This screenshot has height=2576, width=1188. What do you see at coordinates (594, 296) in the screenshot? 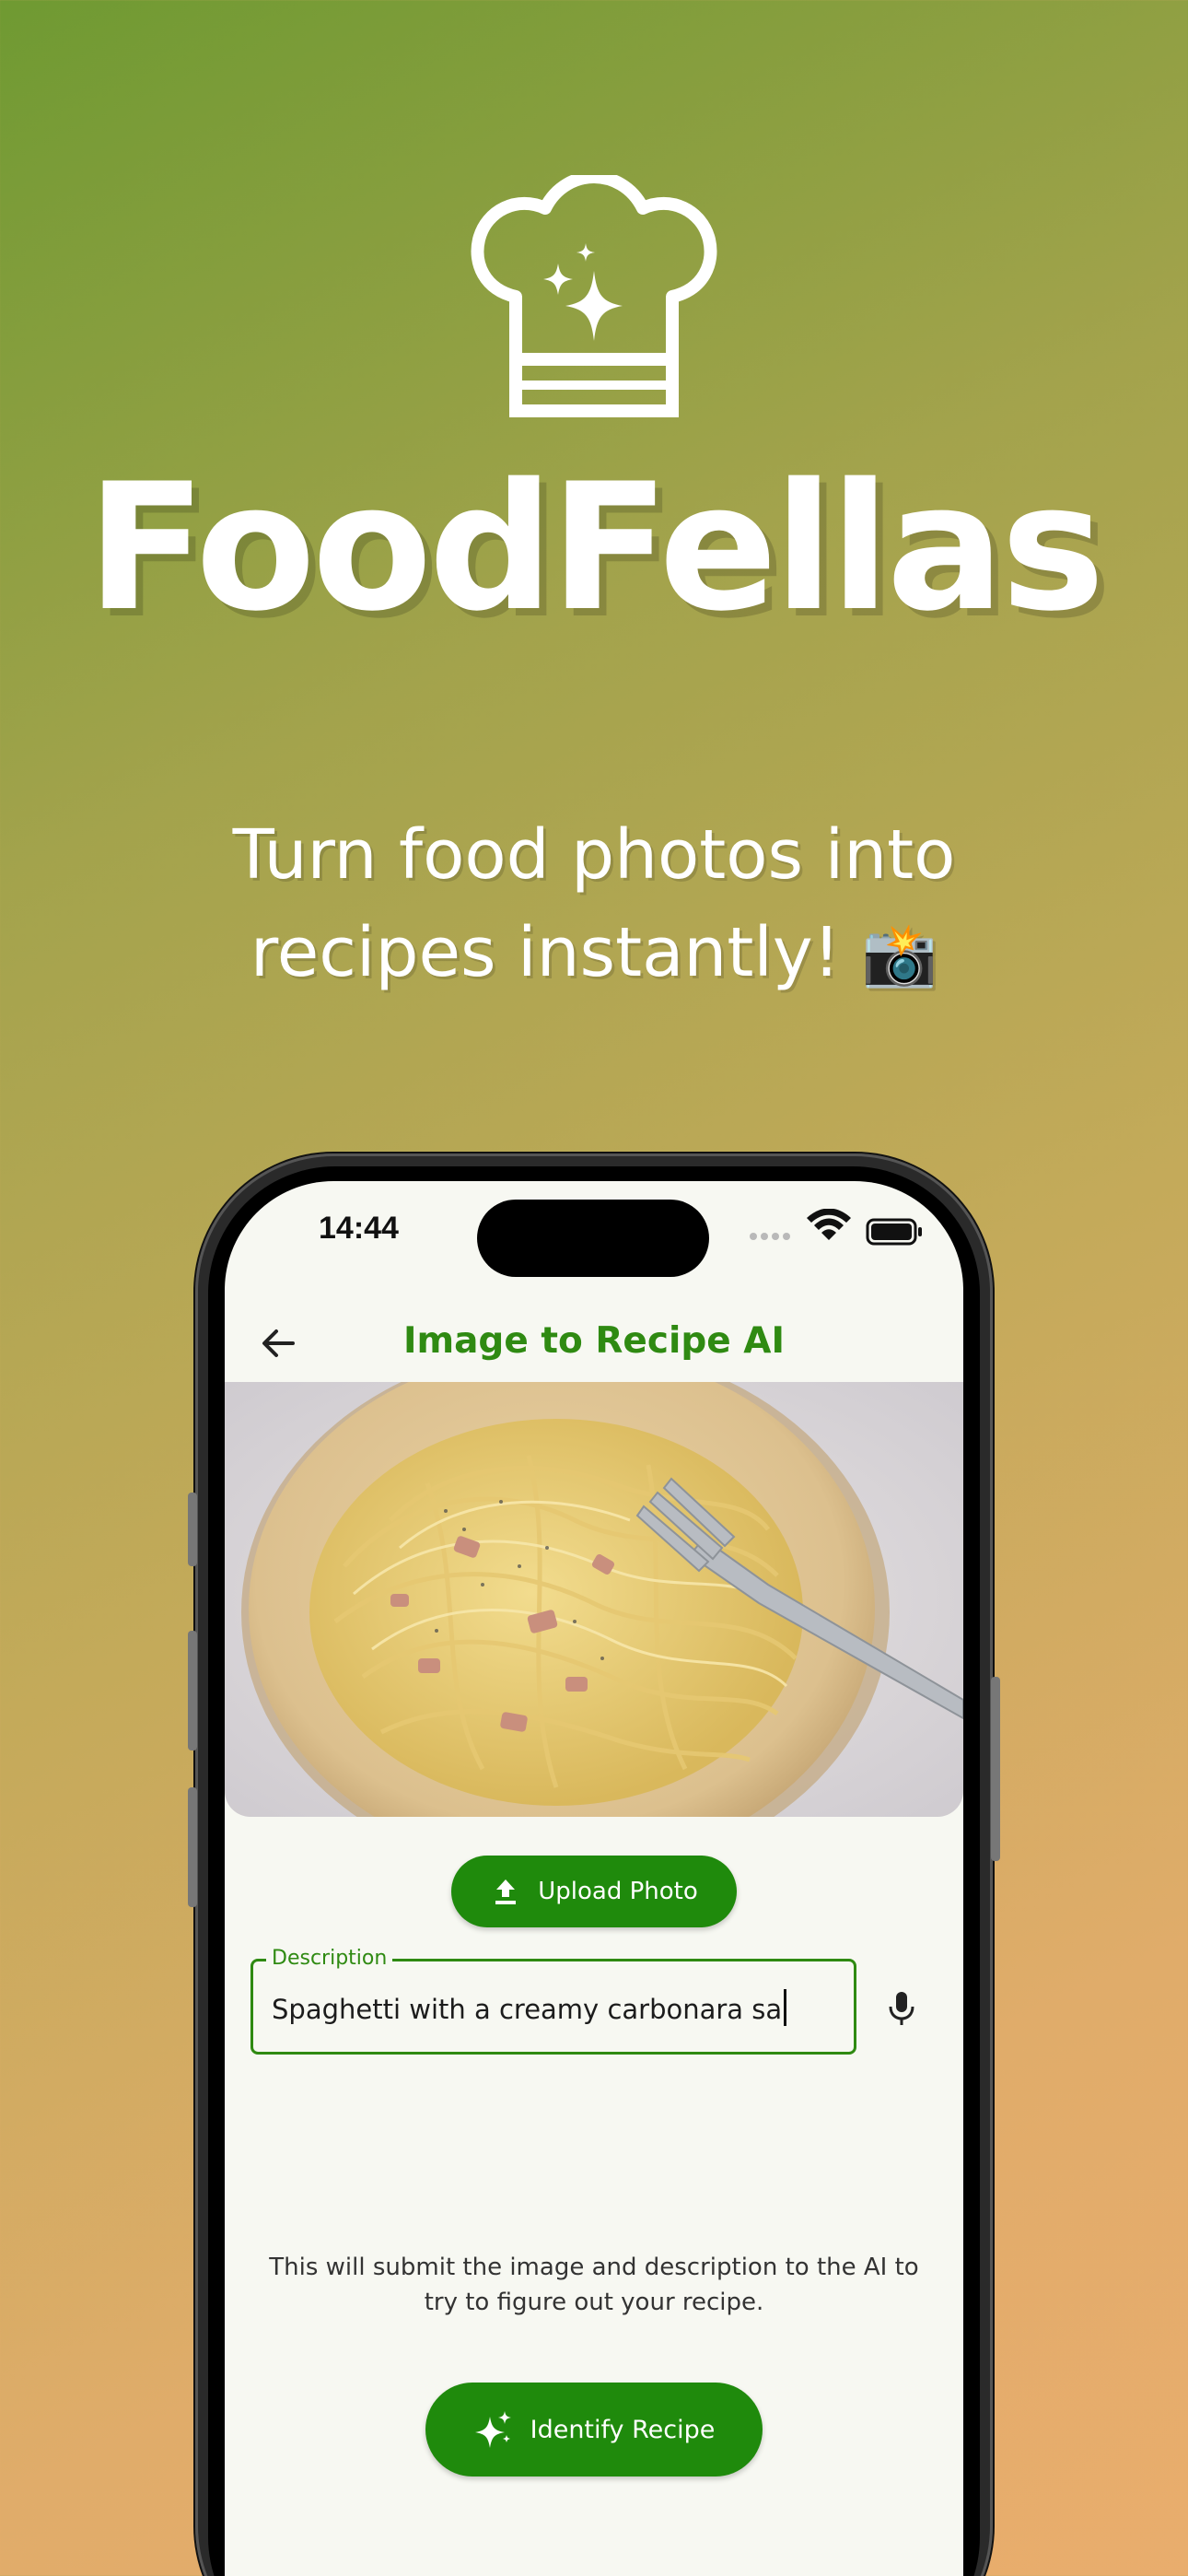
I see `chef-hat-sparkles-icon` at bounding box center [594, 296].